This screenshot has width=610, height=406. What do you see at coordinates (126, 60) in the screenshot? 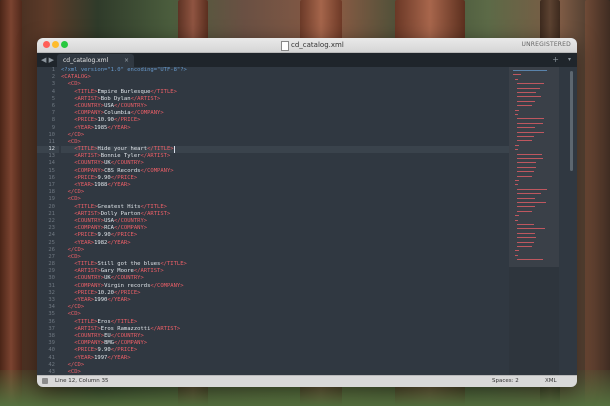
I see `tab-close-icon: ×` at bounding box center [126, 60].